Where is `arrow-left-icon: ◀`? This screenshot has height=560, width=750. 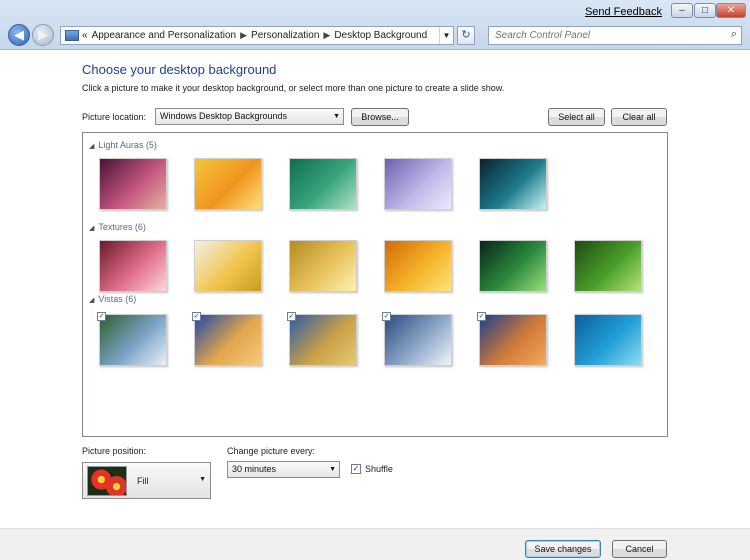 arrow-left-icon: ◀ is located at coordinates (19, 34).